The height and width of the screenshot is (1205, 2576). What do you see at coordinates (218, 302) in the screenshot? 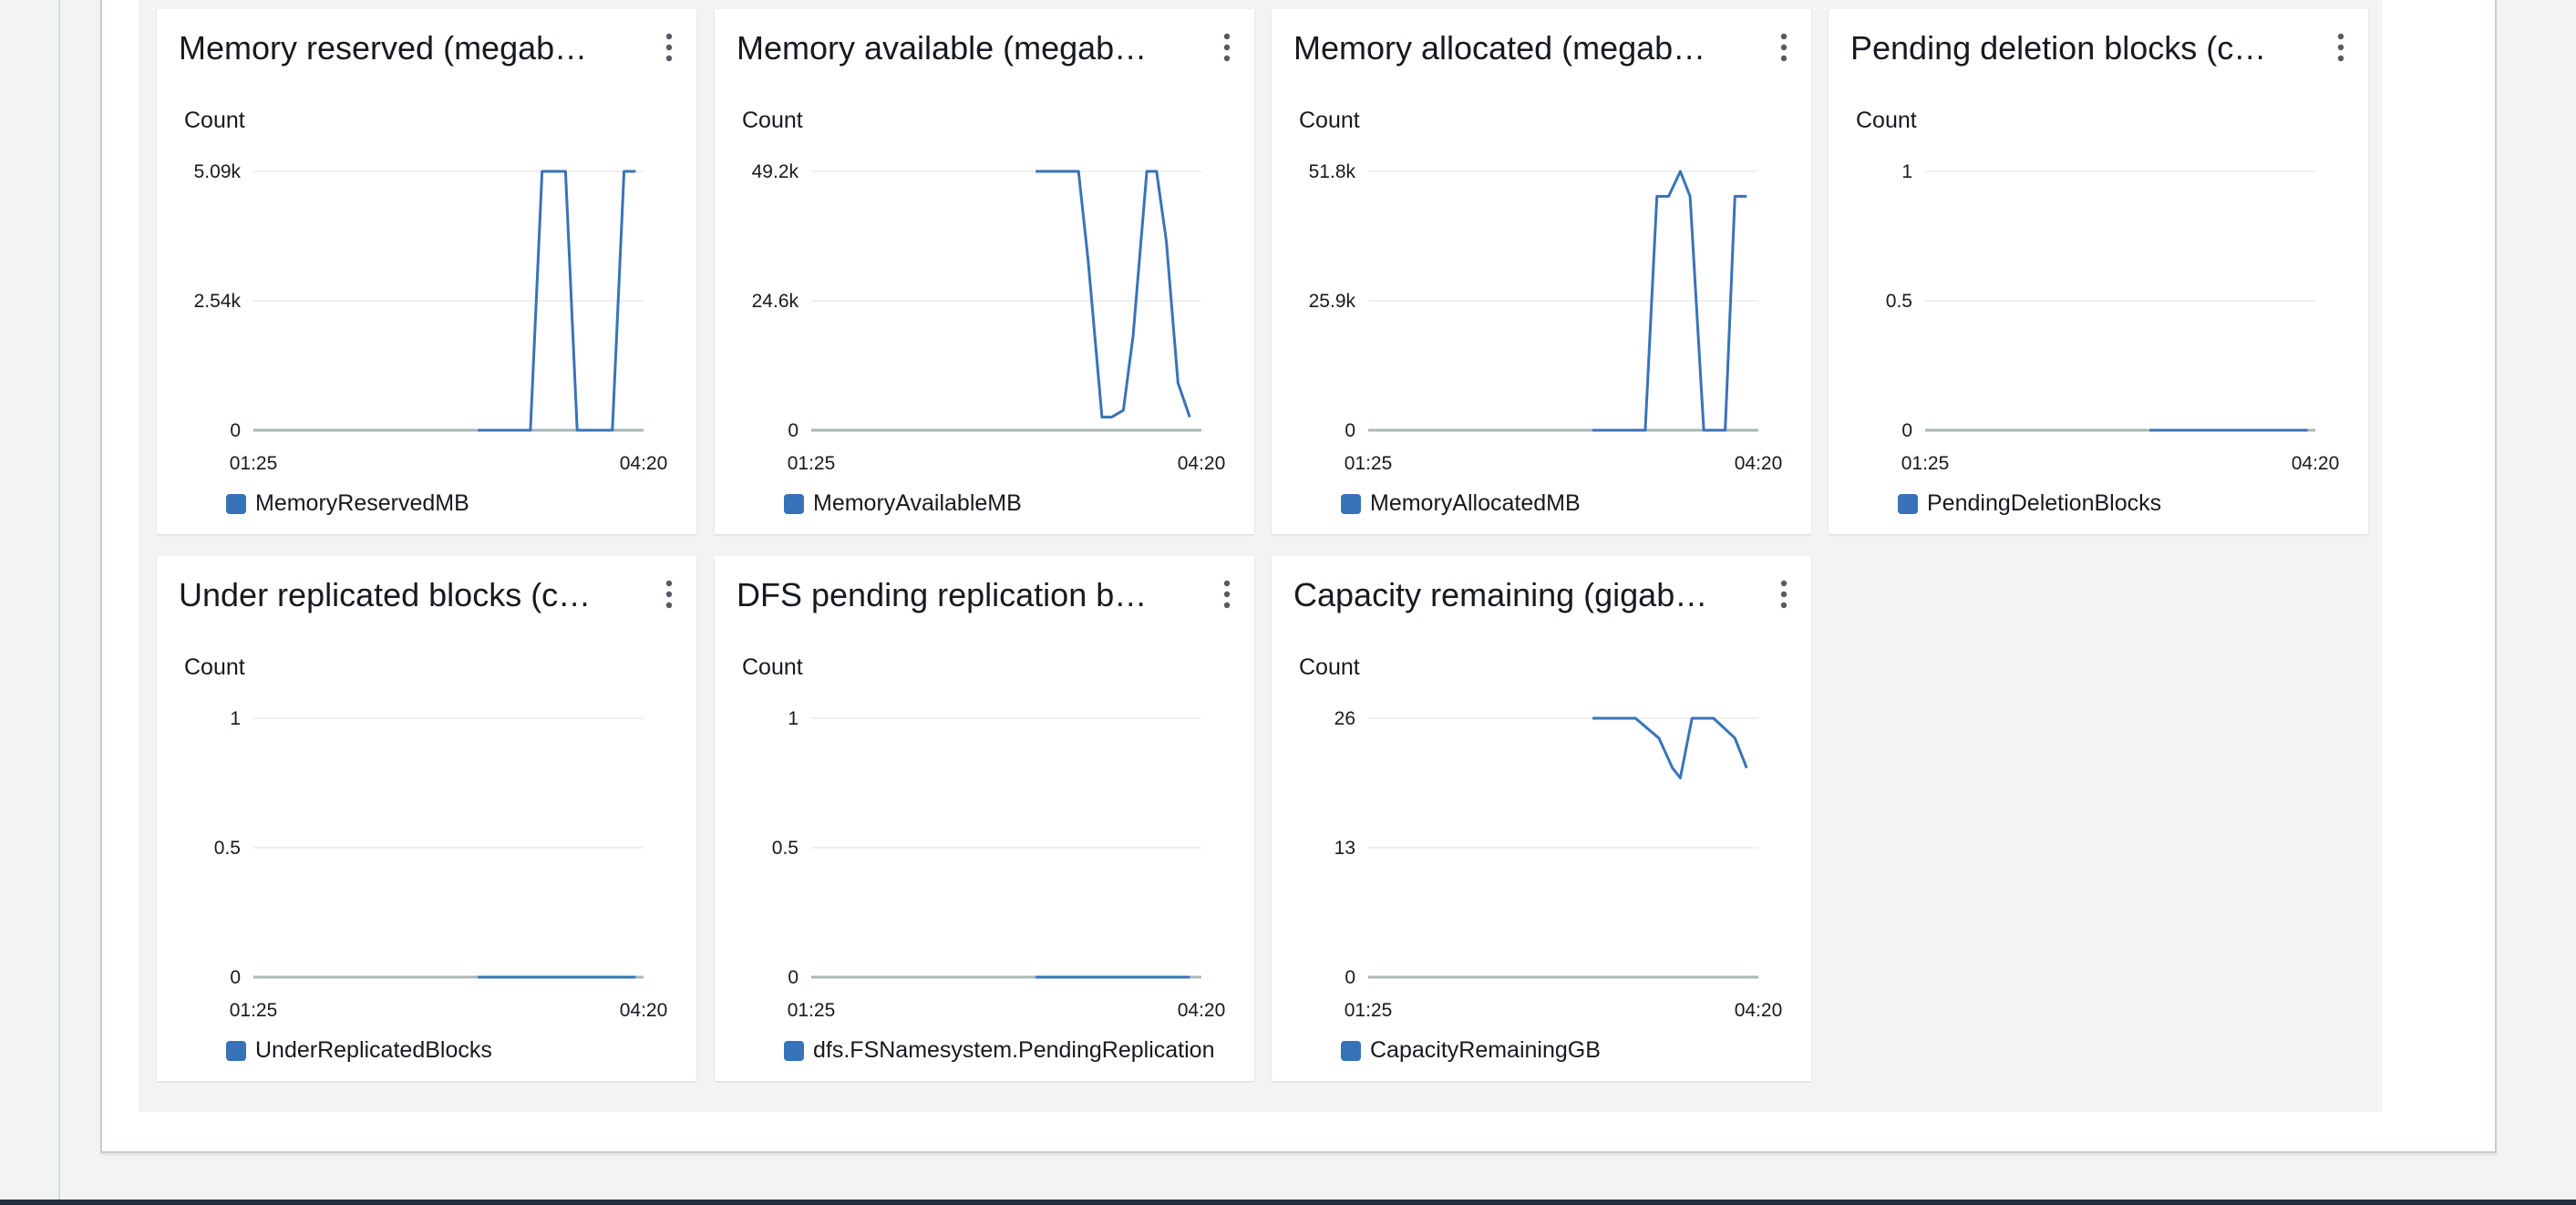
I see `y-tick-label: 2.54k` at bounding box center [218, 302].